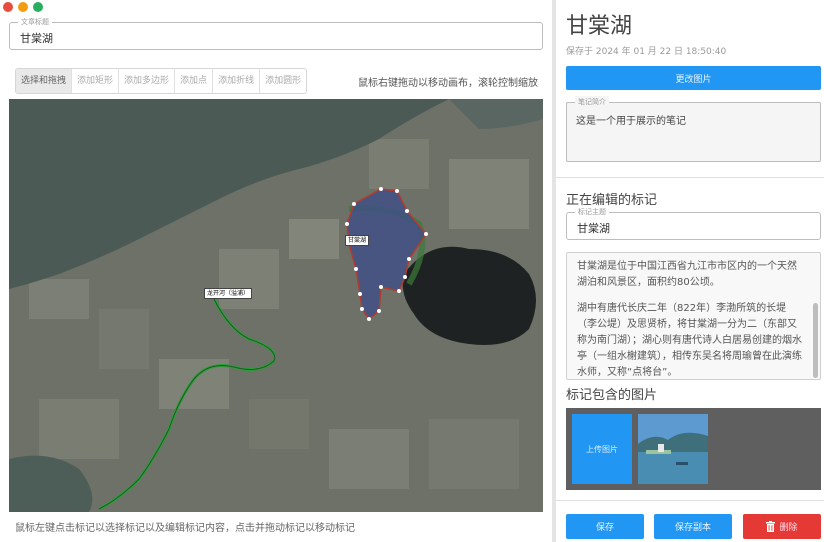 Image resolution: width=824 pixels, height=542 pixels. What do you see at coordinates (592, 102) in the screenshot?
I see `note-summary-legend: 笔记简介` at bounding box center [592, 102].